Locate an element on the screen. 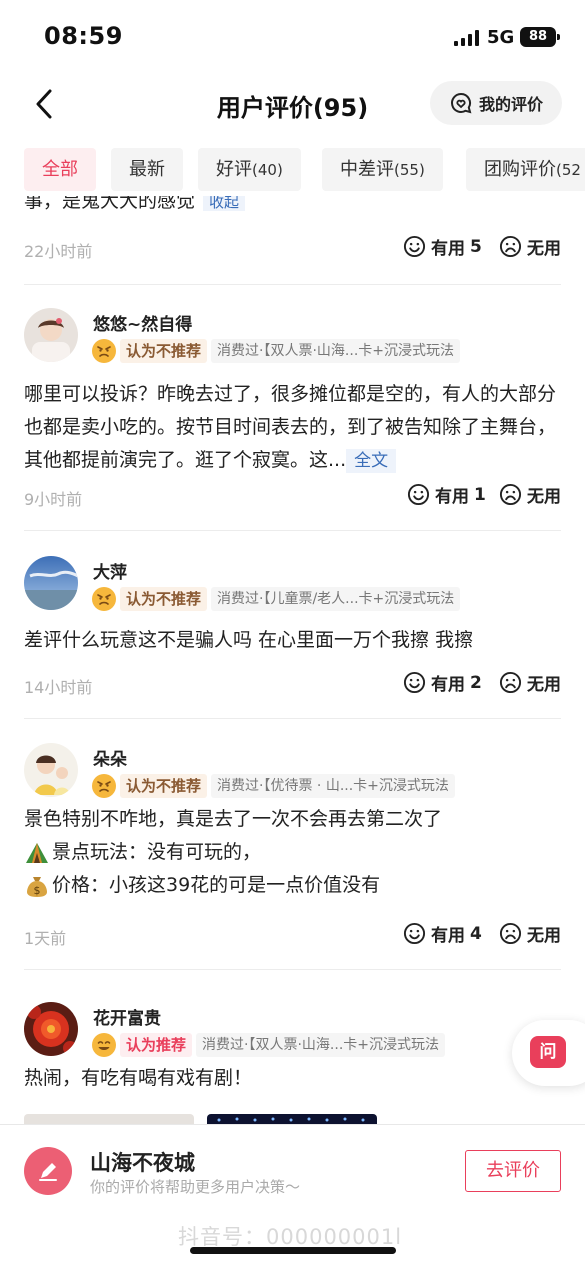 The image size is (585, 1266). recommend-badge: 认为推荐 is located at coordinates (156, 1045).